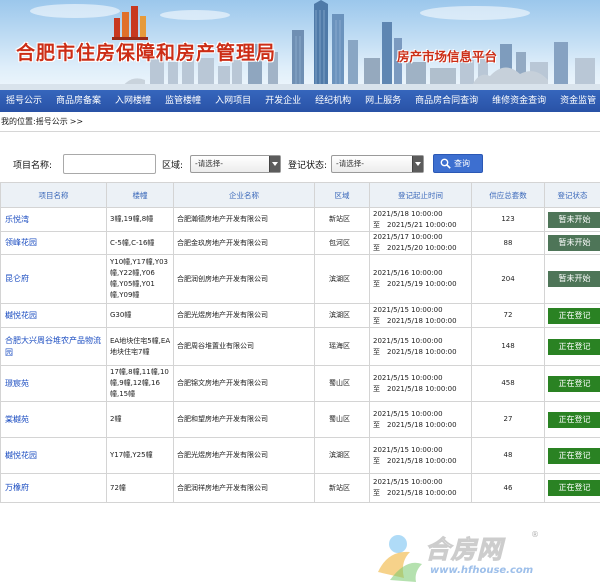 The image size is (600, 587). I want to click on cell-company: 合肥光煜房地产开发有限公司, so click(244, 315).